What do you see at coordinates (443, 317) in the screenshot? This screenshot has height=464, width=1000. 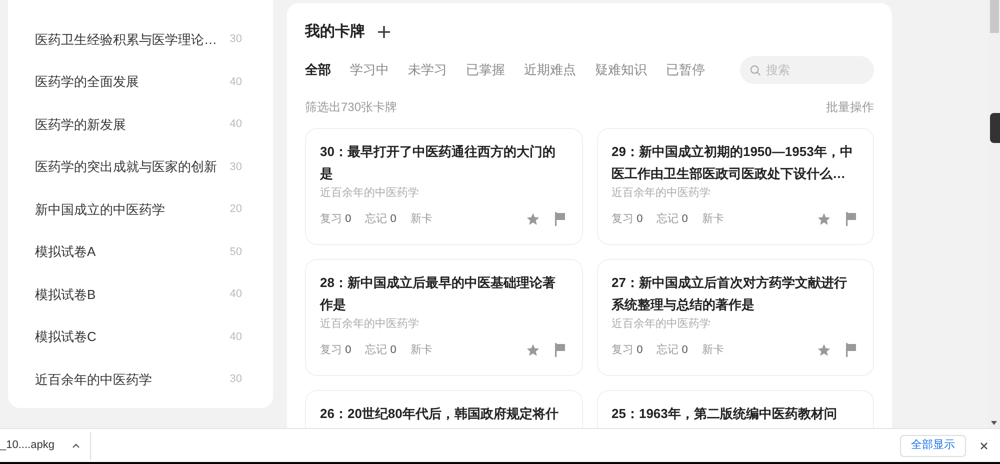 I see `card: 28：新中国成立后最早的中医基础理论著作是 近百余年的中医药学 复习 0 忘记 0 新卡` at bounding box center [443, 317].